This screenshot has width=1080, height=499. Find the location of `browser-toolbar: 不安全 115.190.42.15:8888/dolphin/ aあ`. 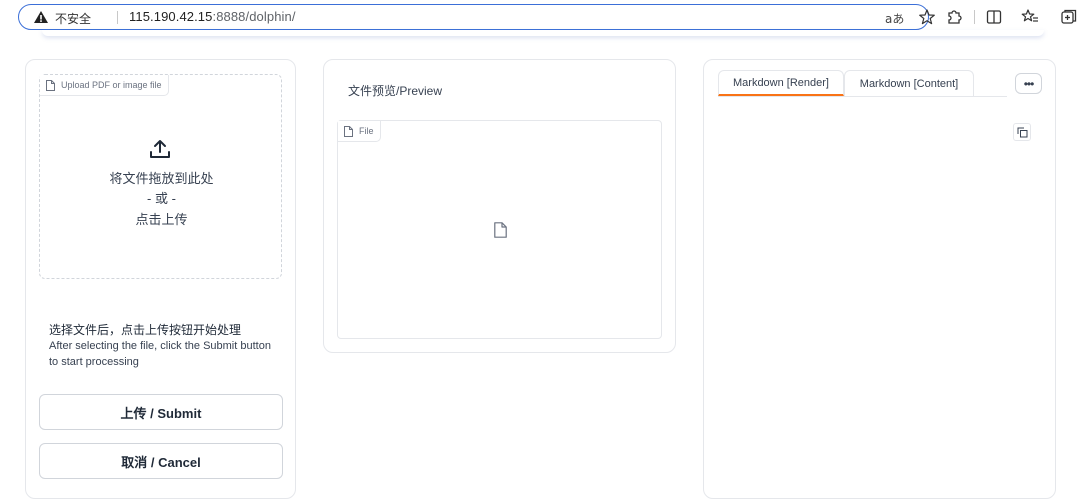

browser-toolbar: 不安全 115.190.42.15:8888/dolphin/ aあ is located at coordinates (540, 17).